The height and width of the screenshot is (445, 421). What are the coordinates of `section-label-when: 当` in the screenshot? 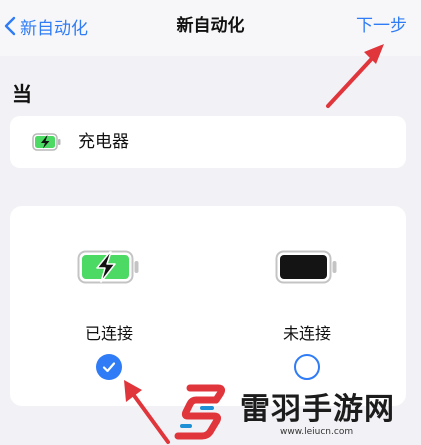 It's located at (22, 94).